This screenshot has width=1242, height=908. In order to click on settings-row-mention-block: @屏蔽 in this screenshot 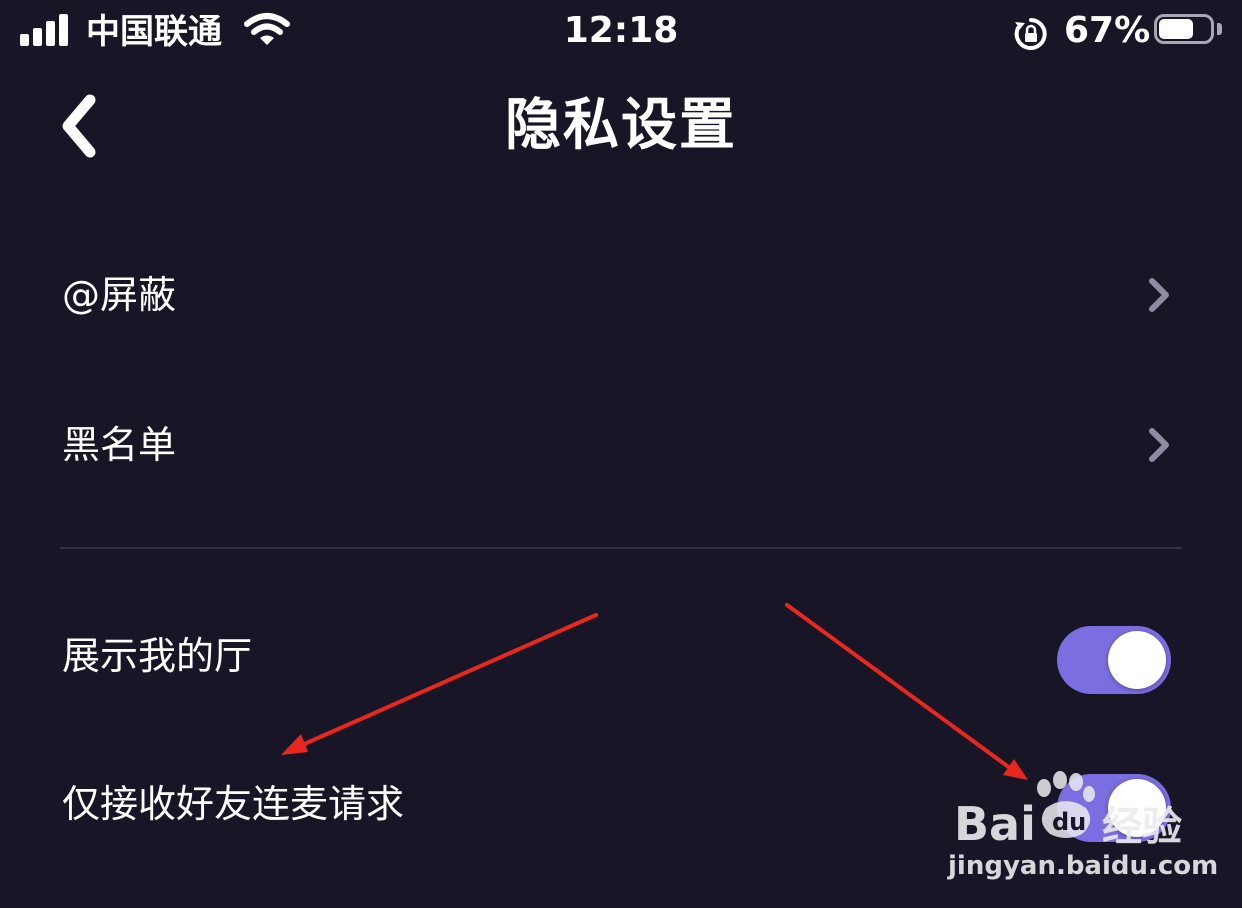, I will do `click(621, 295)`.